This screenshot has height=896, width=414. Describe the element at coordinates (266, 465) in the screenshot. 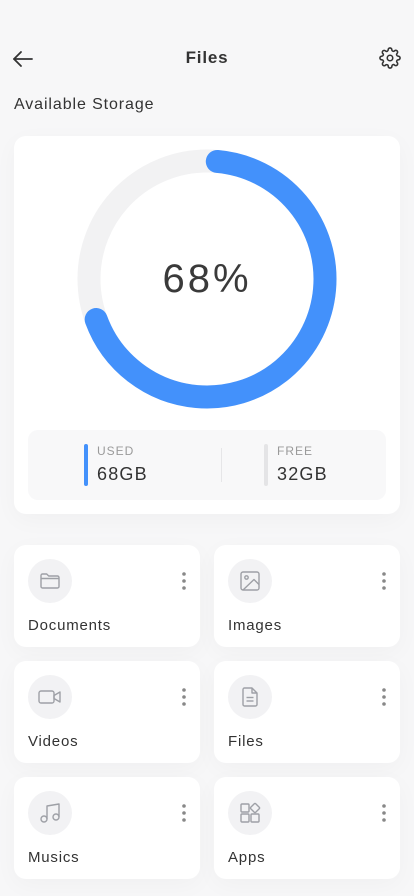

I see `free-indicator` at that location.